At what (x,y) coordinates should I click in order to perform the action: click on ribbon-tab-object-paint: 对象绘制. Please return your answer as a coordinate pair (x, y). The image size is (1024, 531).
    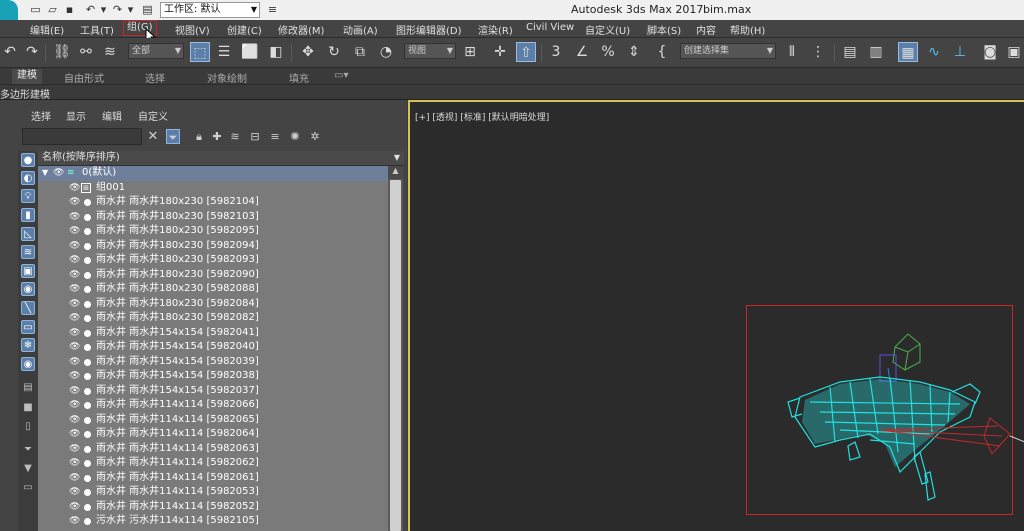
    Looking at the image, I should click on (227, 77).